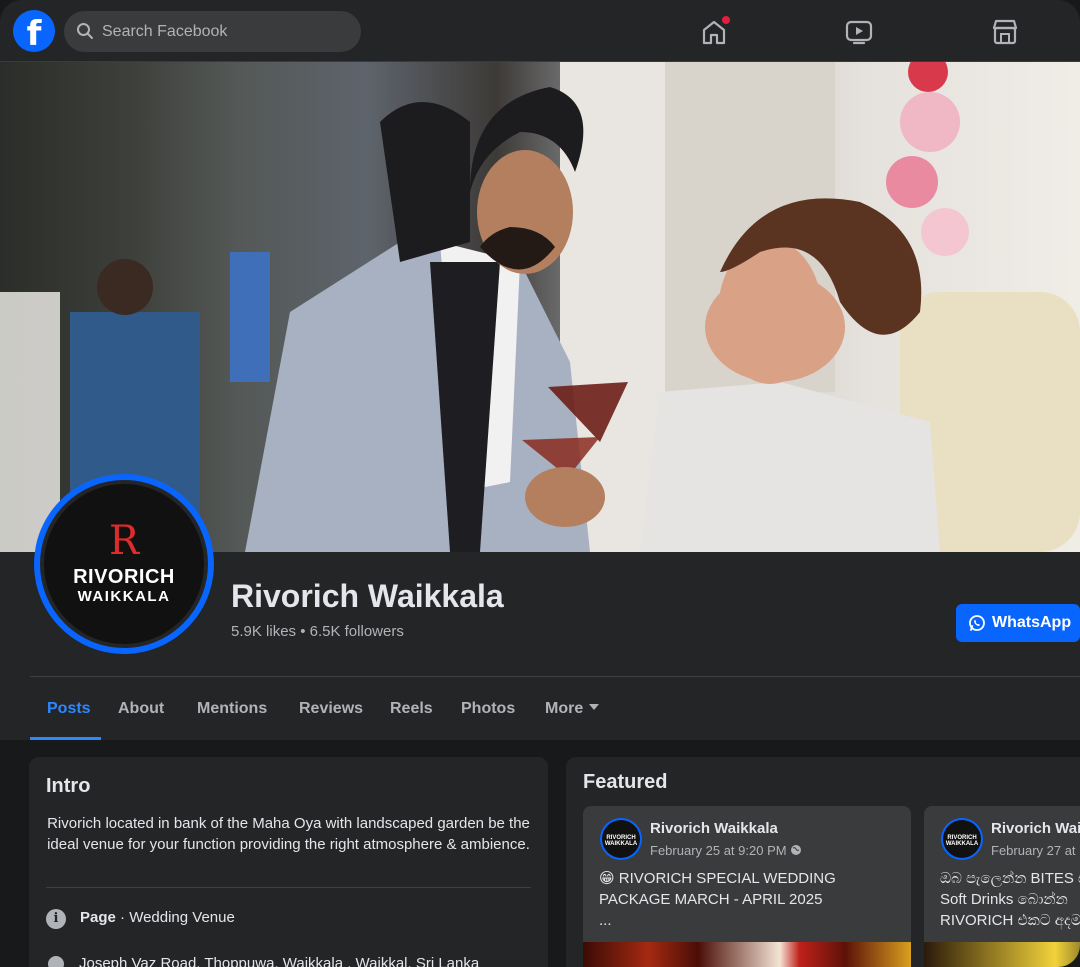 This screenshot has width=1080, height=967. Describe the element at coordinates (1035, 850) in the screenshot. I see `featured-date: February 27 at 1` at that location.